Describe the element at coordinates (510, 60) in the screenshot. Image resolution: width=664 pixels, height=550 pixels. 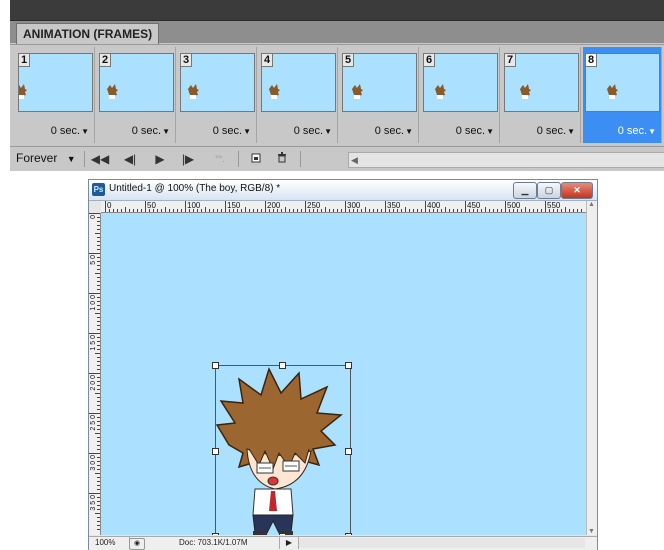
I see `frame-number: 7` at that location.